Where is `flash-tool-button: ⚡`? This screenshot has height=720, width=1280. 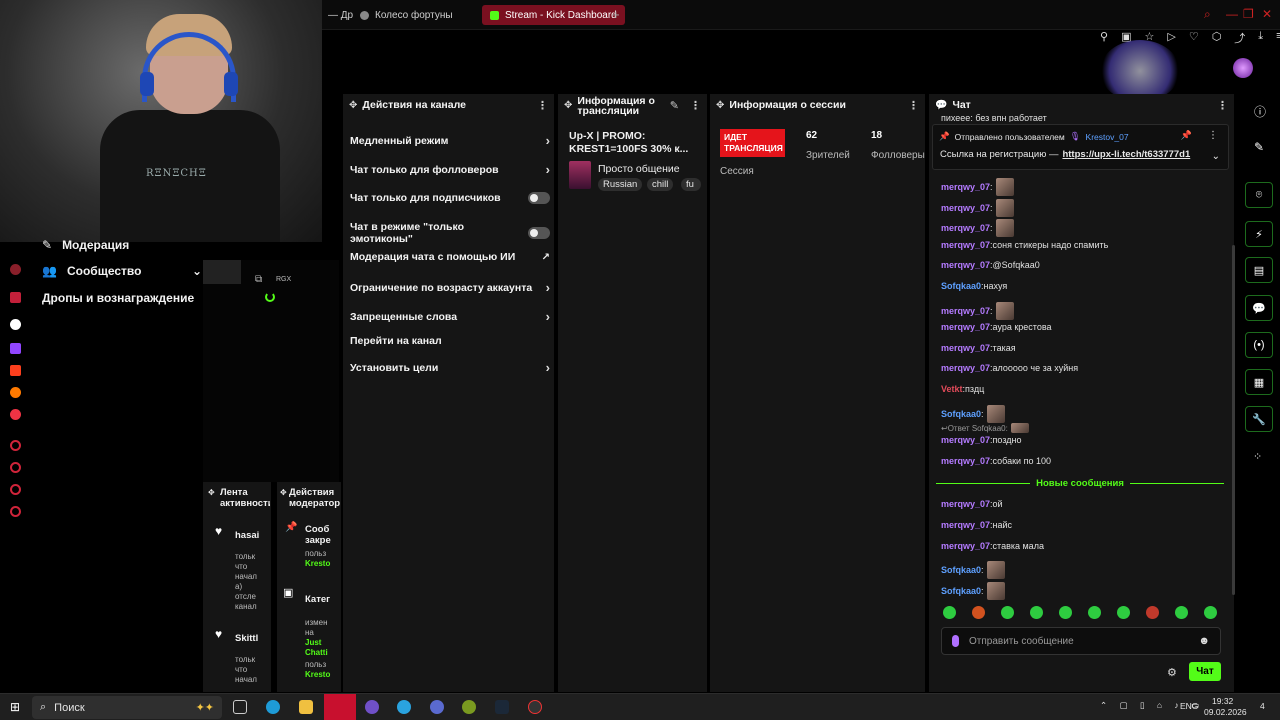
flash-tool-button: ⚡ is located at coordinates (1259, 234).